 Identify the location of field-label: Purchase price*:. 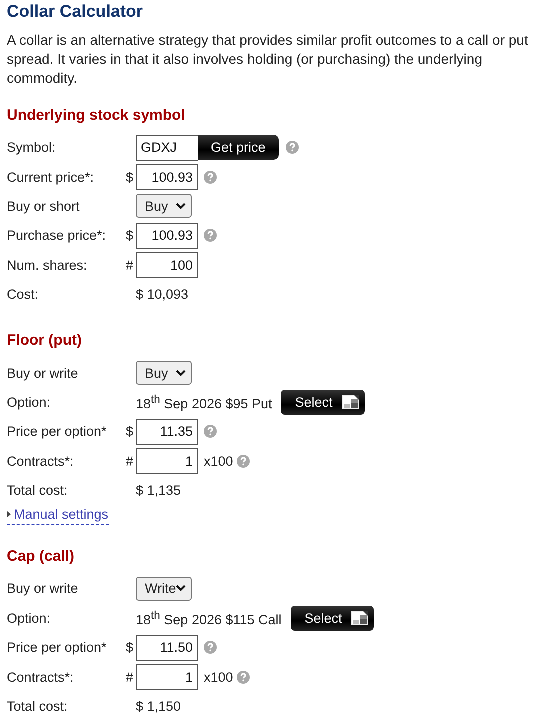
(57, 236).